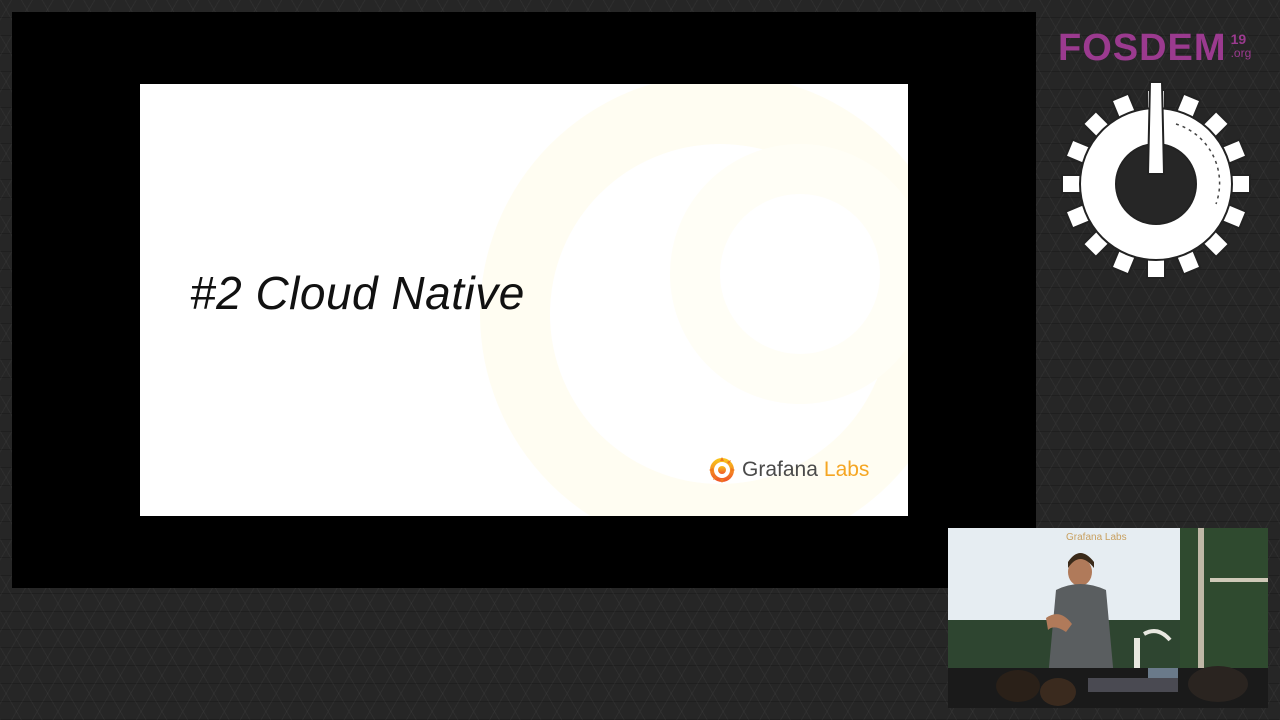 Image resolution: width=1280 pixels, height=720 pixels. I want to click on fosdem-side: 19 .org, so click(1241, 46).